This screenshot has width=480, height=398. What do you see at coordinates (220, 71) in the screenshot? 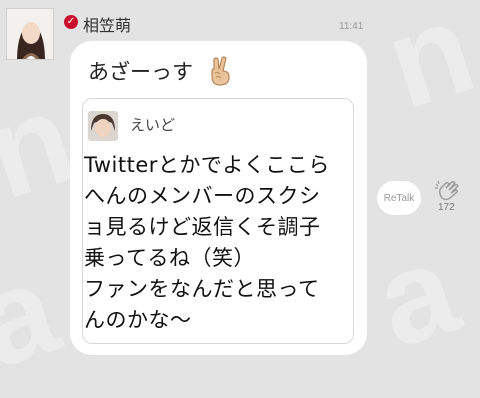
I see `victory-hand-icon` at bounding box center [220, 71].